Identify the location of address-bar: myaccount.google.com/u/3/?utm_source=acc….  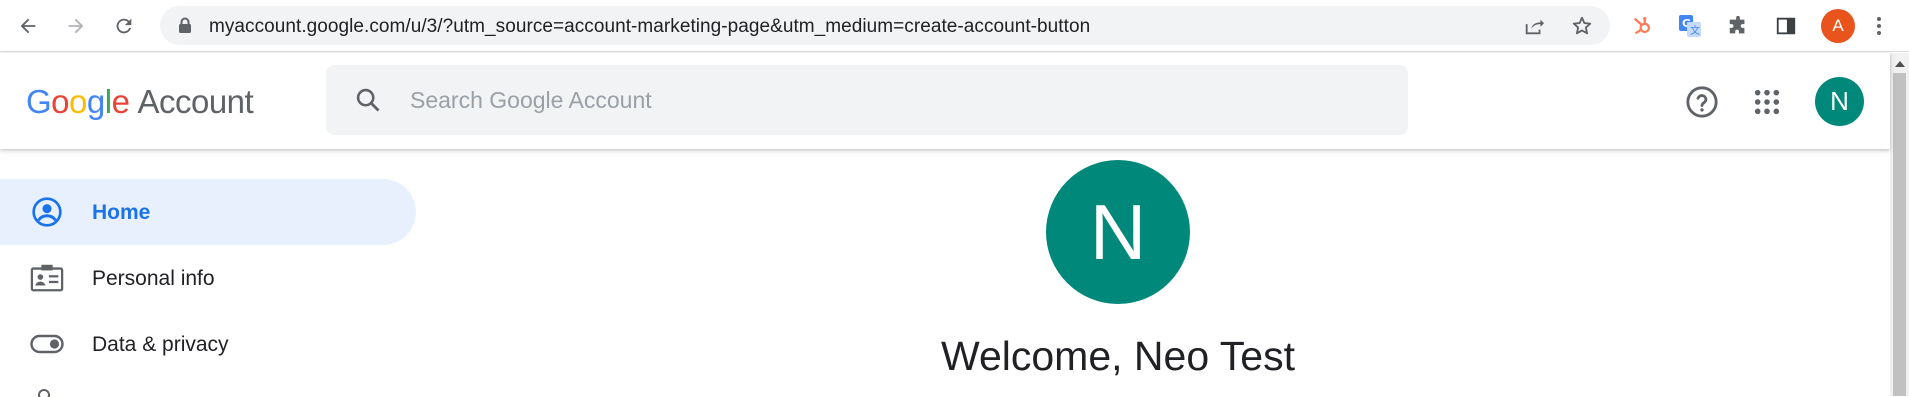
(885, 25).